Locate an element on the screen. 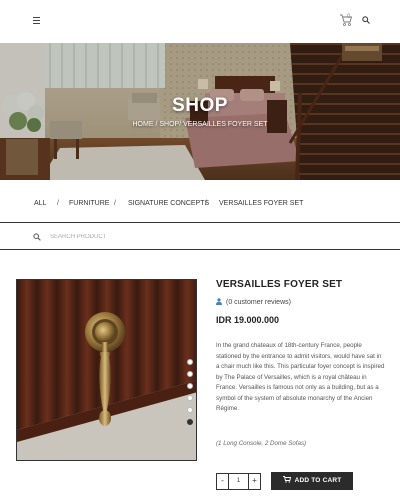 This screenshot has height=500, width=400. filter-versailles-foyer-set: VERSAILLES FOYER SET is located at coordinates (261, 203).